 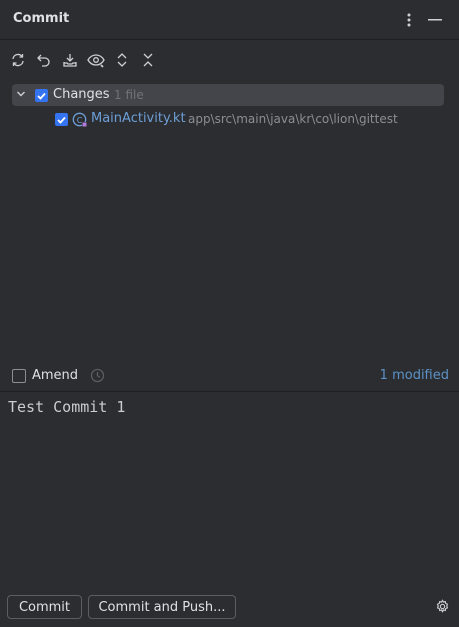 I want to click on chevron-down-icon, so click(x=21, y=94).